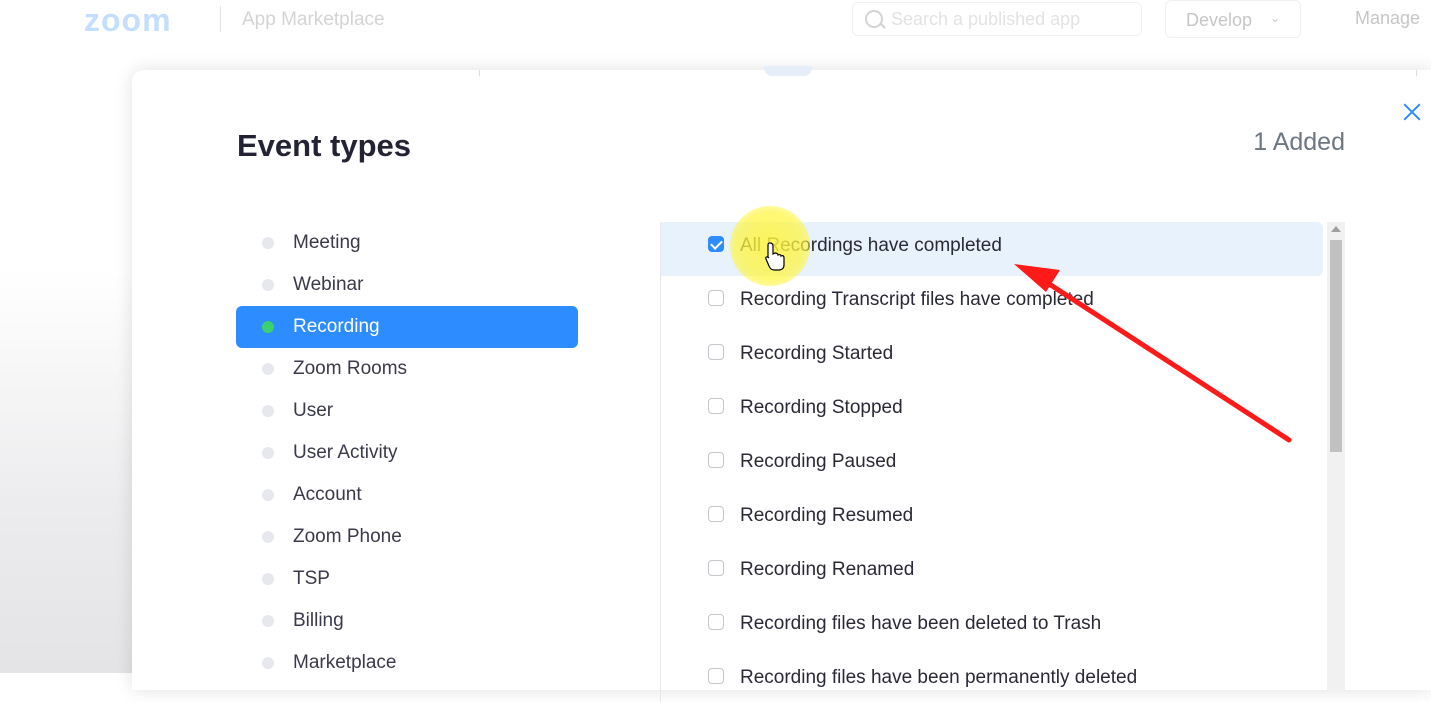  I want to click on category-item-recording: Recording, so click(407, 327).